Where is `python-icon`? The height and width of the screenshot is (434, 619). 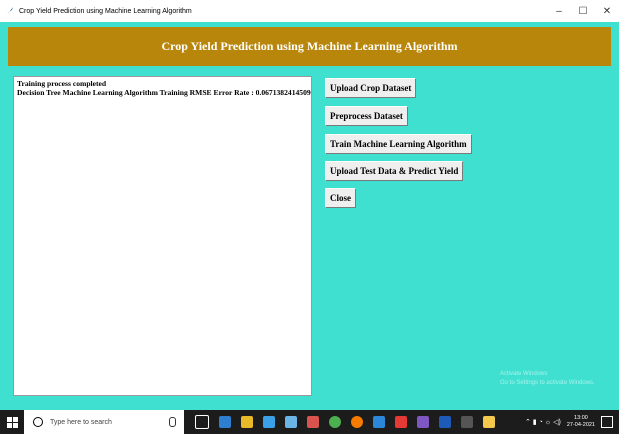 python-icon is located at coordinates (489, 422).